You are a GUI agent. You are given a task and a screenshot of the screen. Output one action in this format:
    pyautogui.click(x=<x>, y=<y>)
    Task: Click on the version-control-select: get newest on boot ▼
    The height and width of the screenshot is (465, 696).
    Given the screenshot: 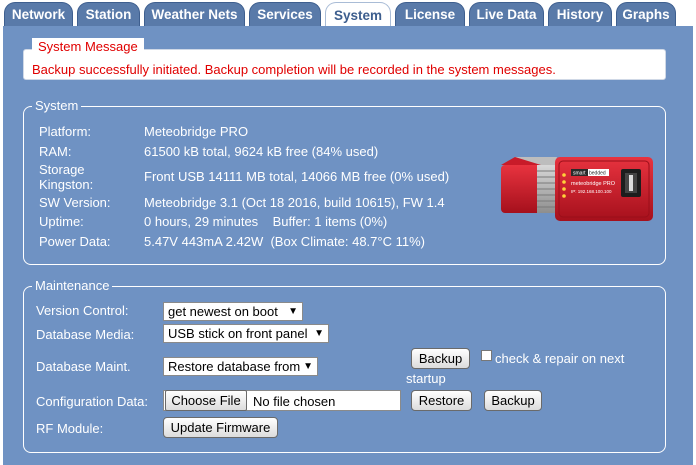 What is the action you would take?
    pyautogui.click(x=233, y=311)
    